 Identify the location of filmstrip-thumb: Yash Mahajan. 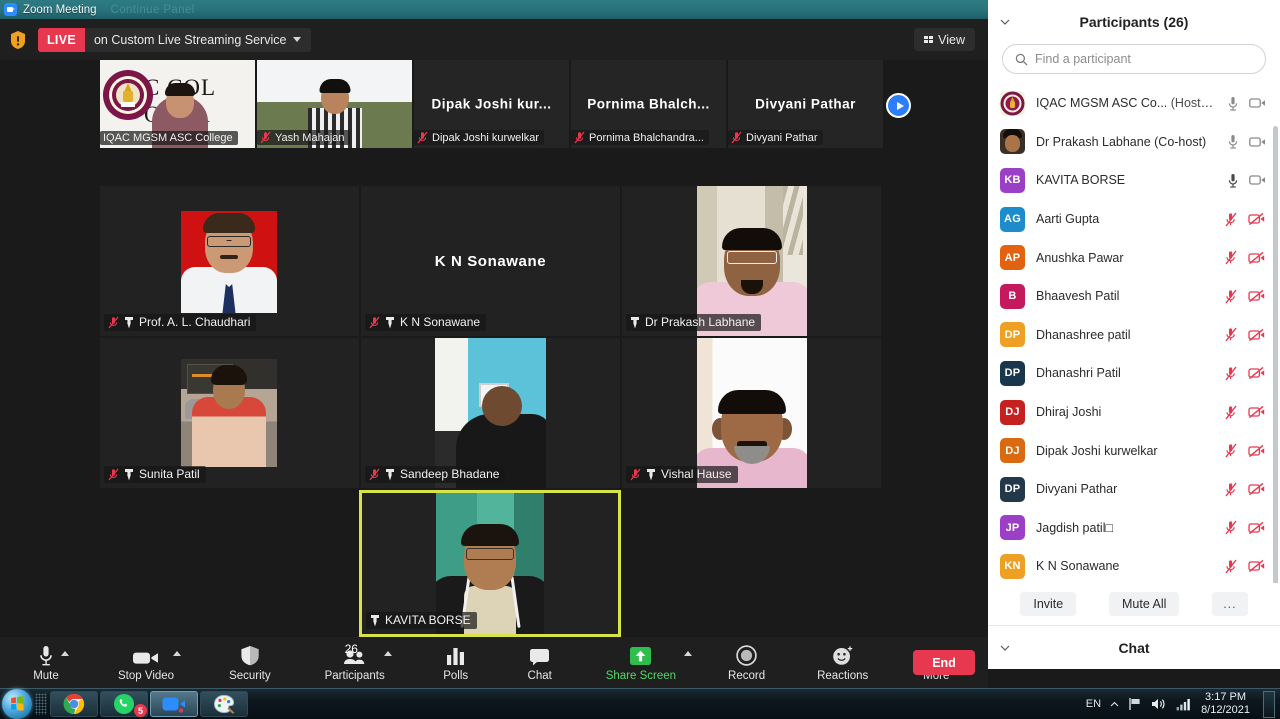
(334, 104).